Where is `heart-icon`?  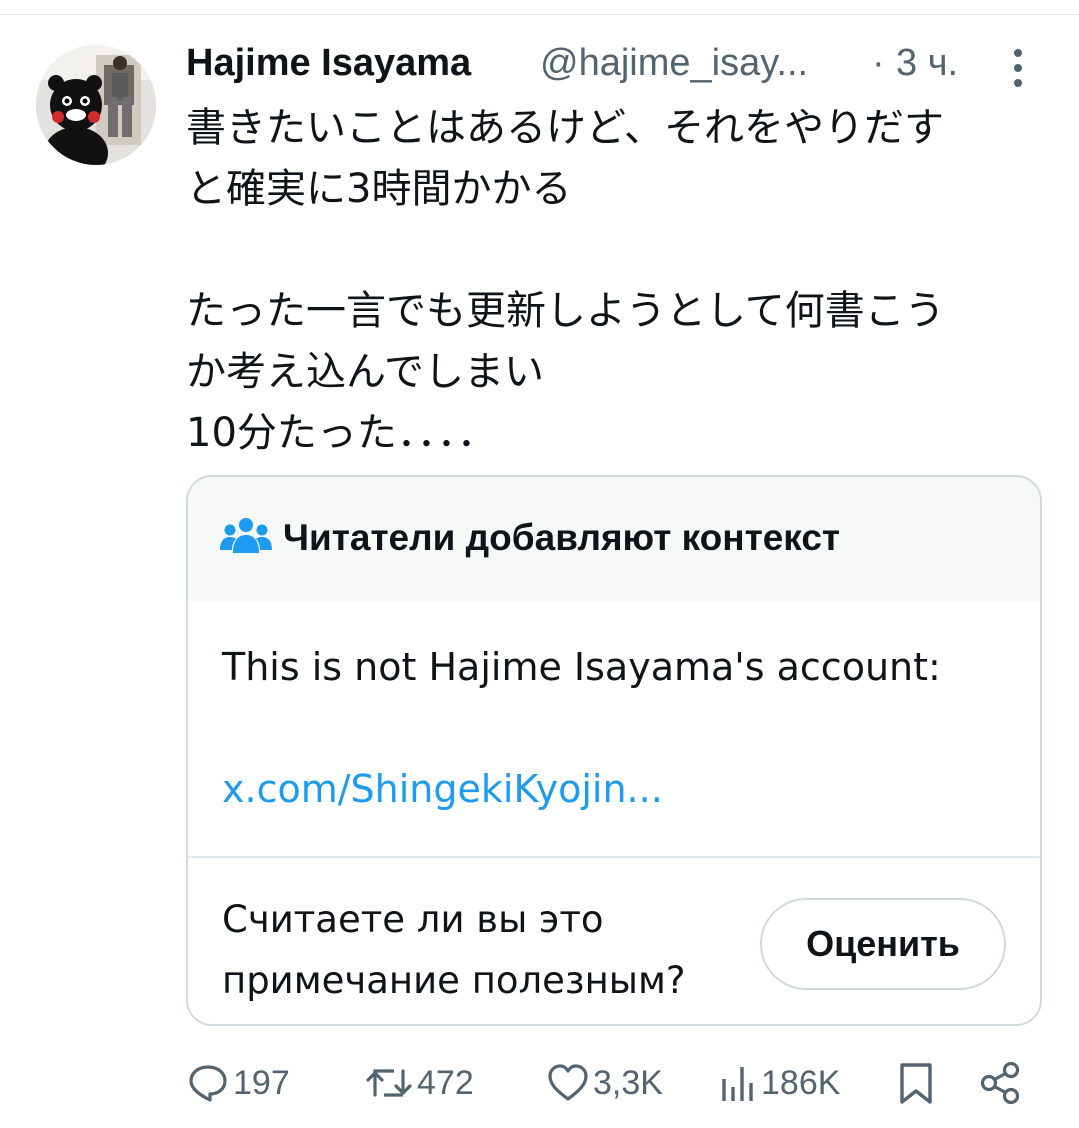
heart-icon is located at coordinates (568, 1082).